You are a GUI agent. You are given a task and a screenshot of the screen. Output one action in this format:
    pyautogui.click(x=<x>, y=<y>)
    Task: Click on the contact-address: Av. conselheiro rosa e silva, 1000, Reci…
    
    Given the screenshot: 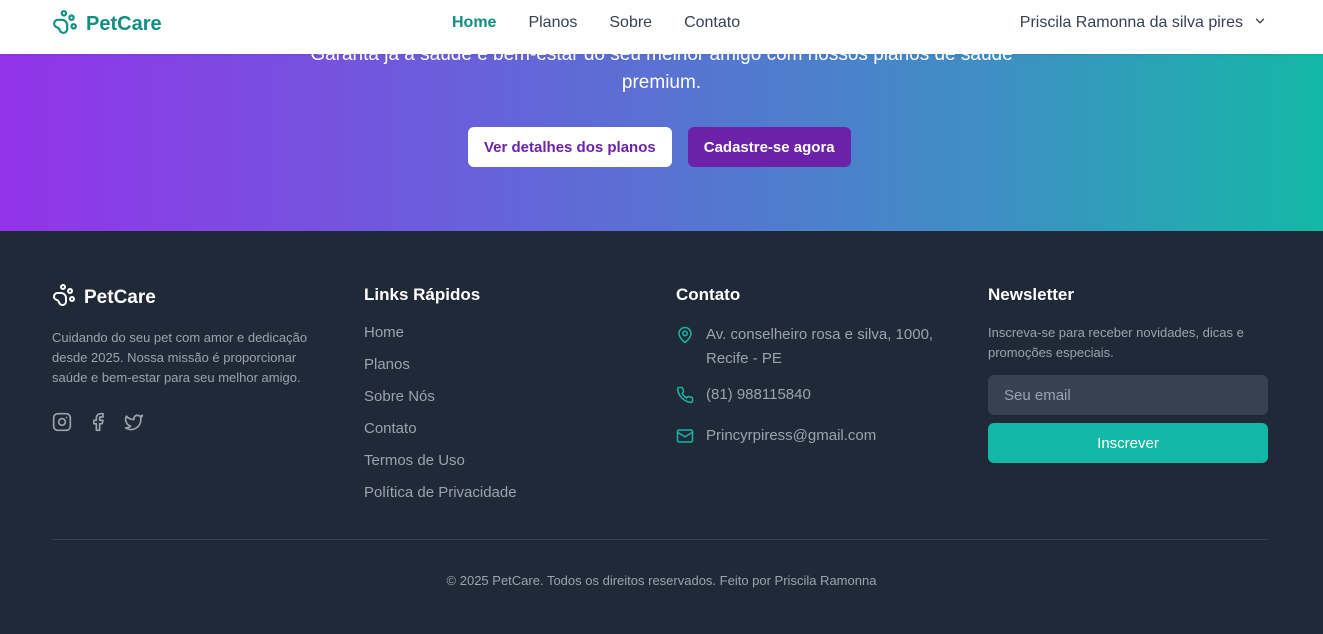 What is the action you would take?
    pyautogui.click(x=821, y=347)
    